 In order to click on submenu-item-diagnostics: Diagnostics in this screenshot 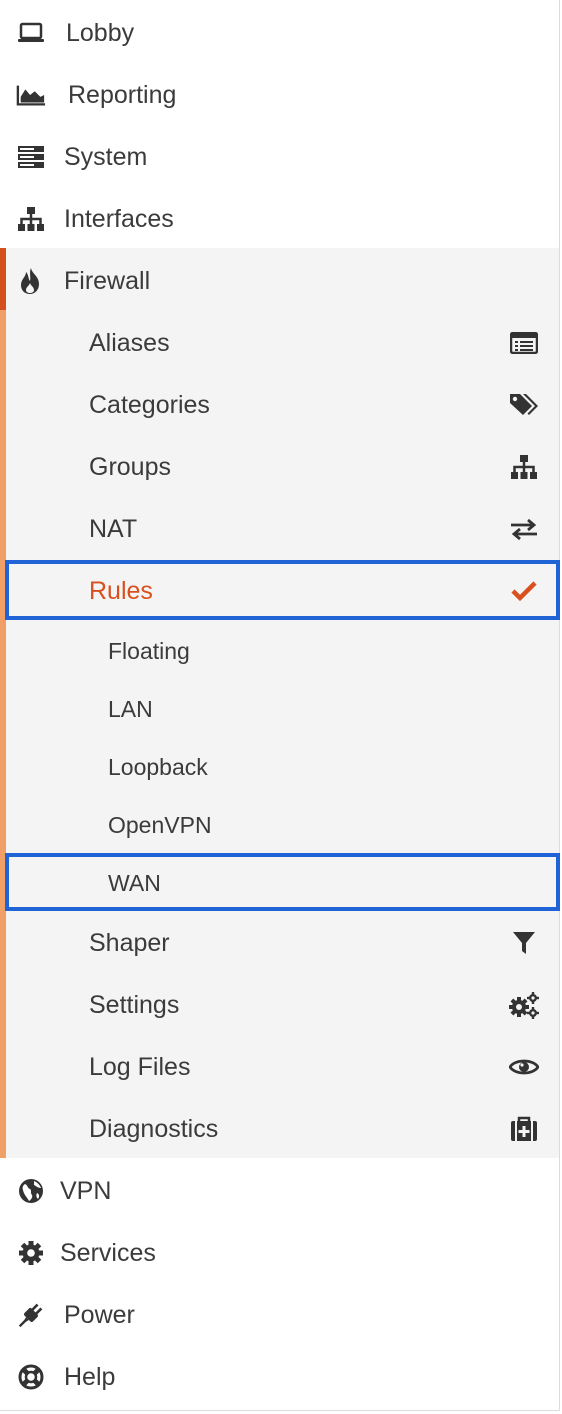, I will do `click(279, 1129)`.